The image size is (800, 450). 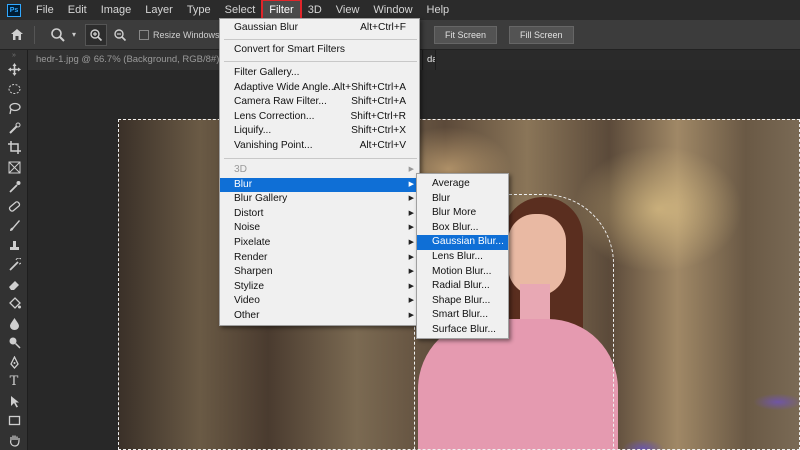 I want to click on menu-item-sharpen: Sharpen ▶, so click(x=319, y=272).